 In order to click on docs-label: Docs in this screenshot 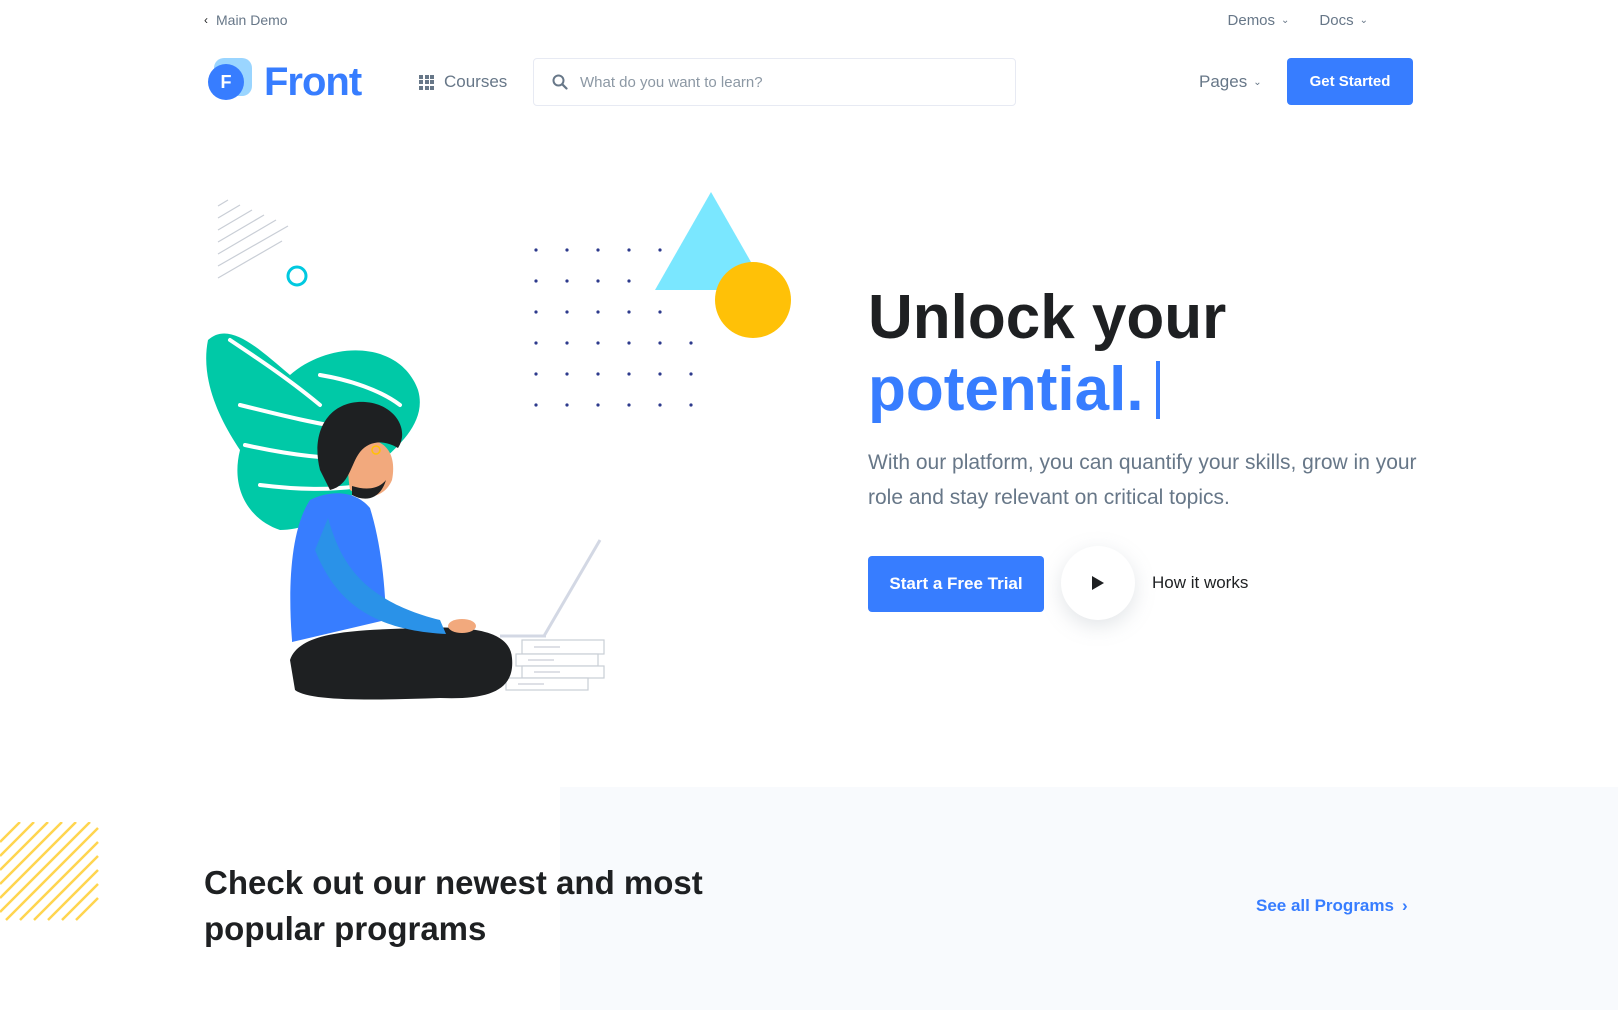, I will do `click(1336, 20)`.